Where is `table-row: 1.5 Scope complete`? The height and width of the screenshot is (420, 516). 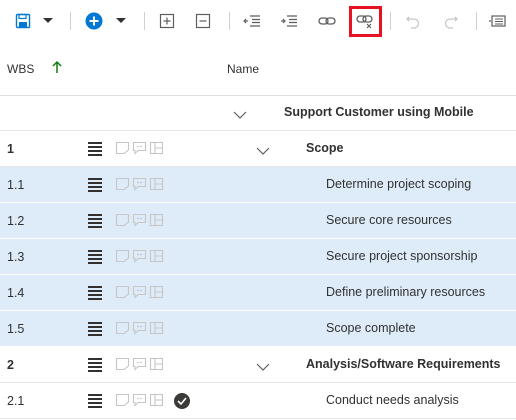
table-row: 1.5 Scope complete is located at coordinates (258, 329).